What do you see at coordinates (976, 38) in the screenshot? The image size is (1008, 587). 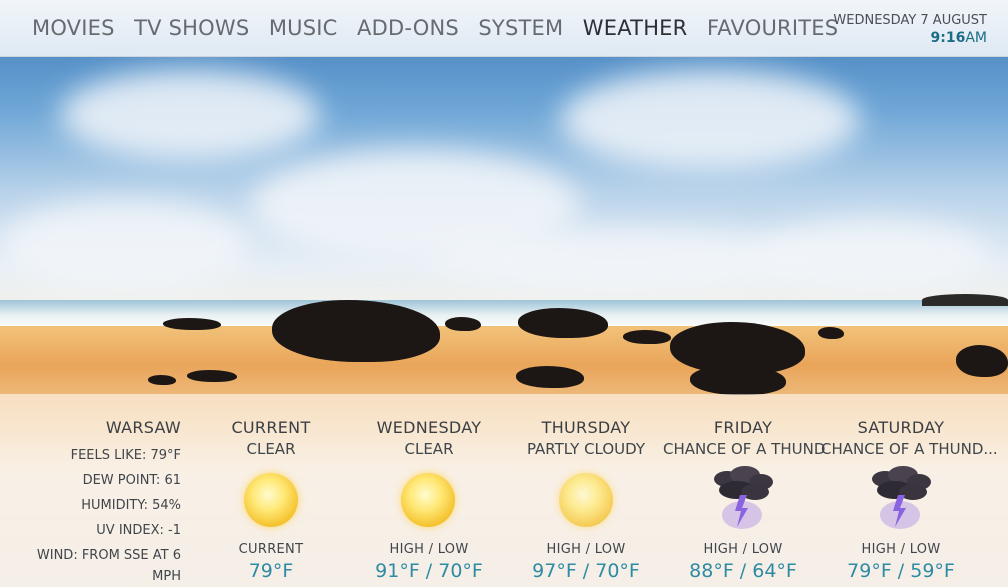 I see `time-ampm: AM` at bounding box center [976, 38].